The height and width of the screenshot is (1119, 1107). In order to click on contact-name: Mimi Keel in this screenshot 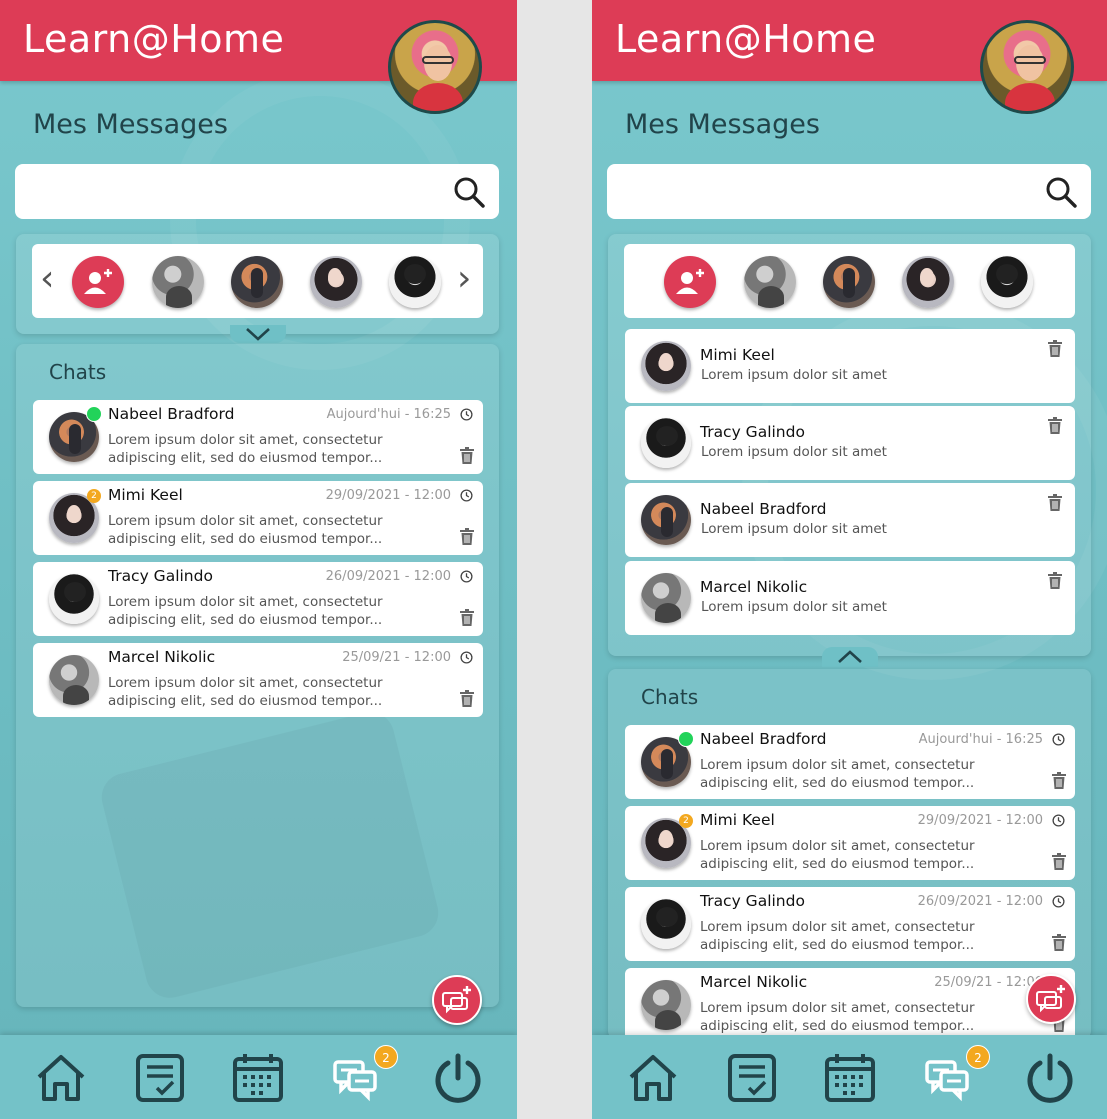, I will do `click(737, 355)`.